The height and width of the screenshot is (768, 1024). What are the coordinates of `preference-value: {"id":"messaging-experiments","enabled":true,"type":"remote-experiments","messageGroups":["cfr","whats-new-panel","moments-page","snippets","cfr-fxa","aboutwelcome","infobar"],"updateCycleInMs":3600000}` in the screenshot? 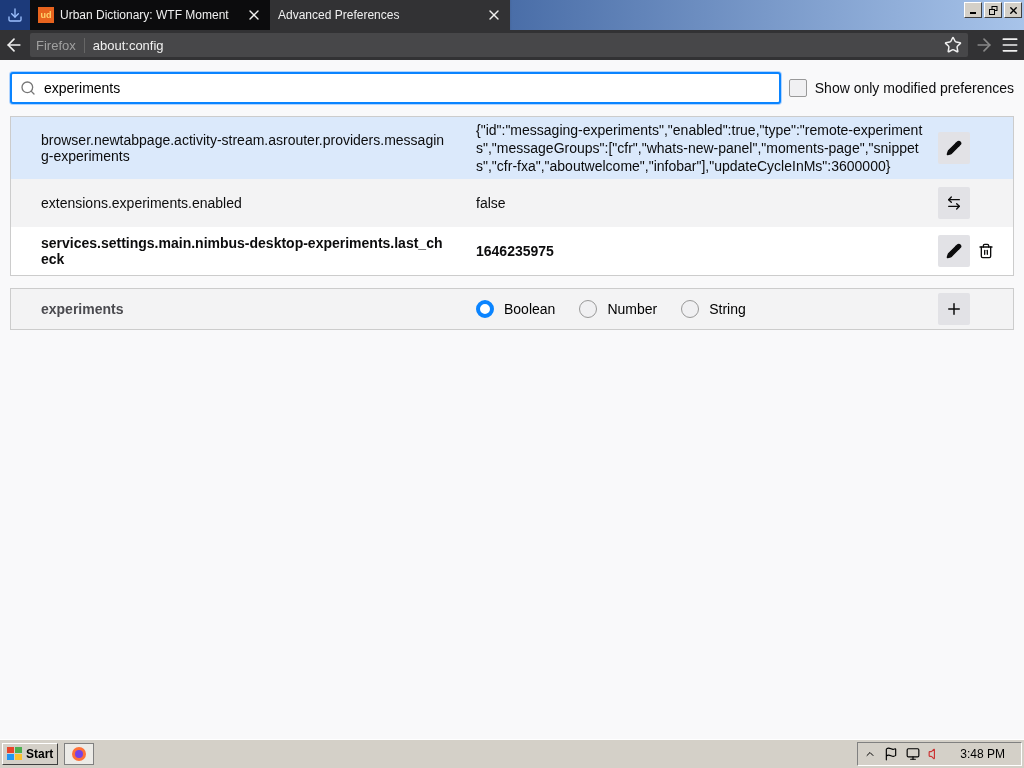 It's located at (700, 148).